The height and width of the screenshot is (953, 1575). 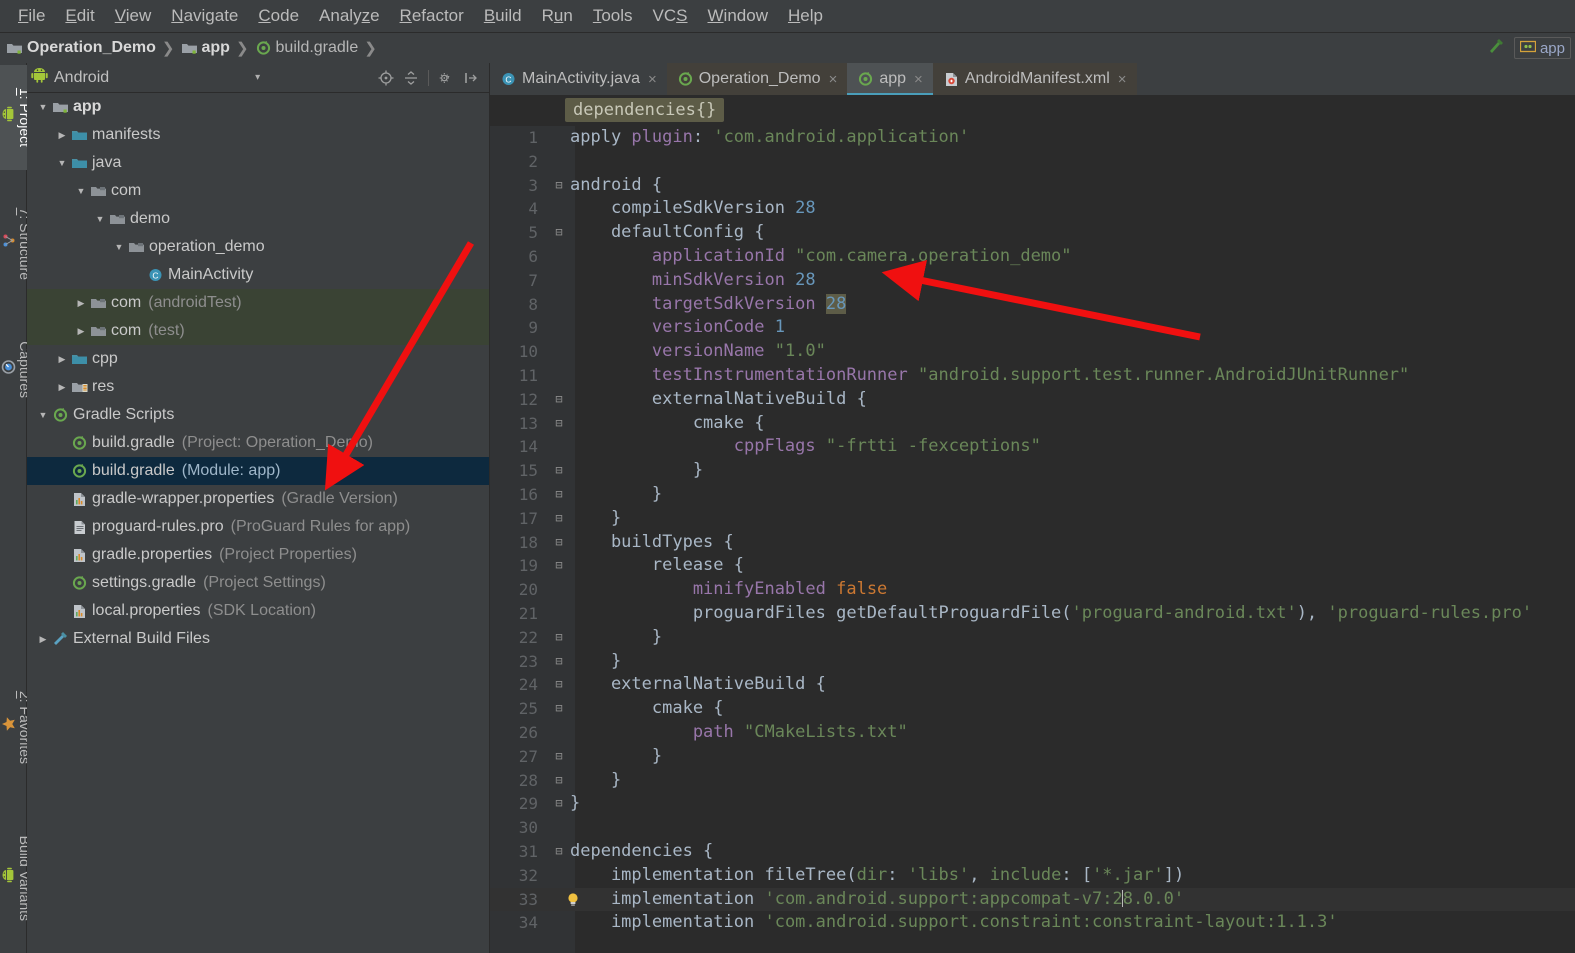 I want to click on code-line: 29 ⊟}, so click(x=1032, y=804).